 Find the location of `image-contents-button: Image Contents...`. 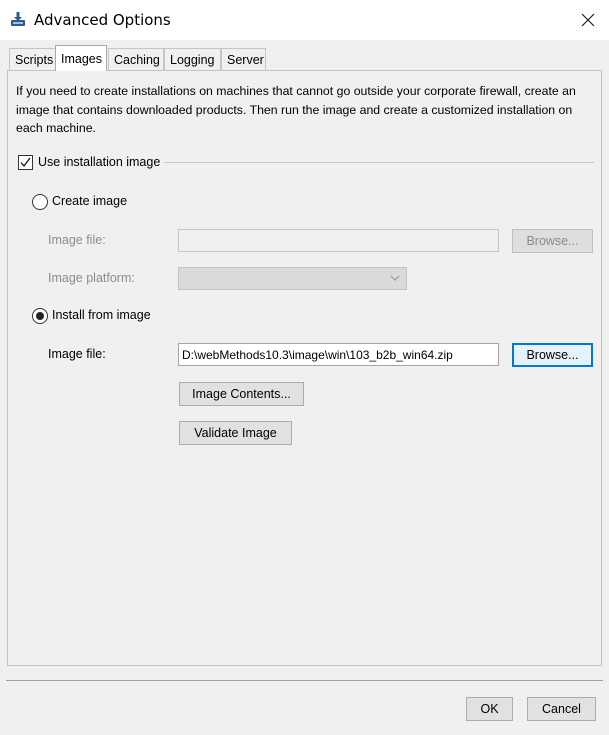

image-contents-button: Image Contents... is located at coordinates (241, 394).